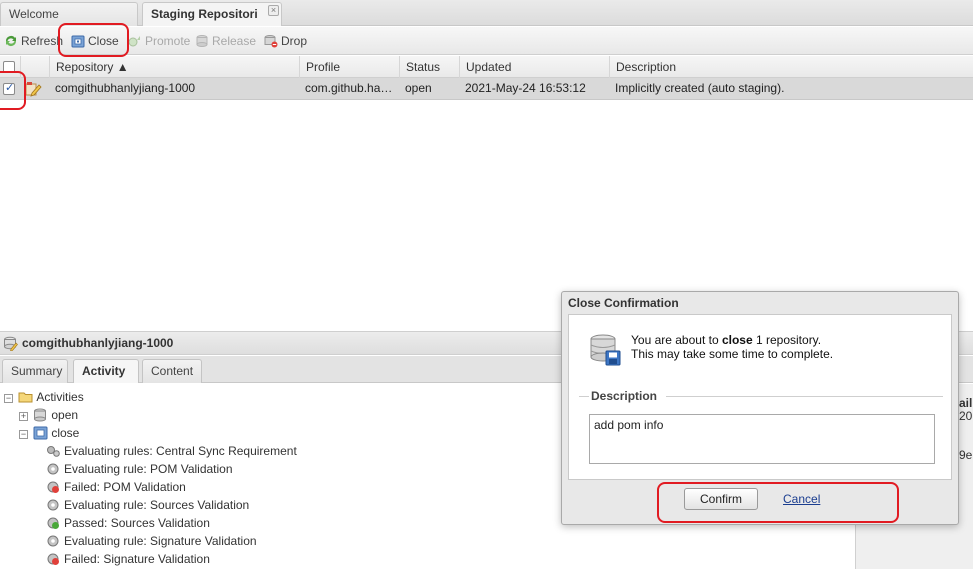 This screenshot has width=973, height=569. Describe the element at coordinates (23, 416) in the screenshot. I see `expand-icon: +` at that location.